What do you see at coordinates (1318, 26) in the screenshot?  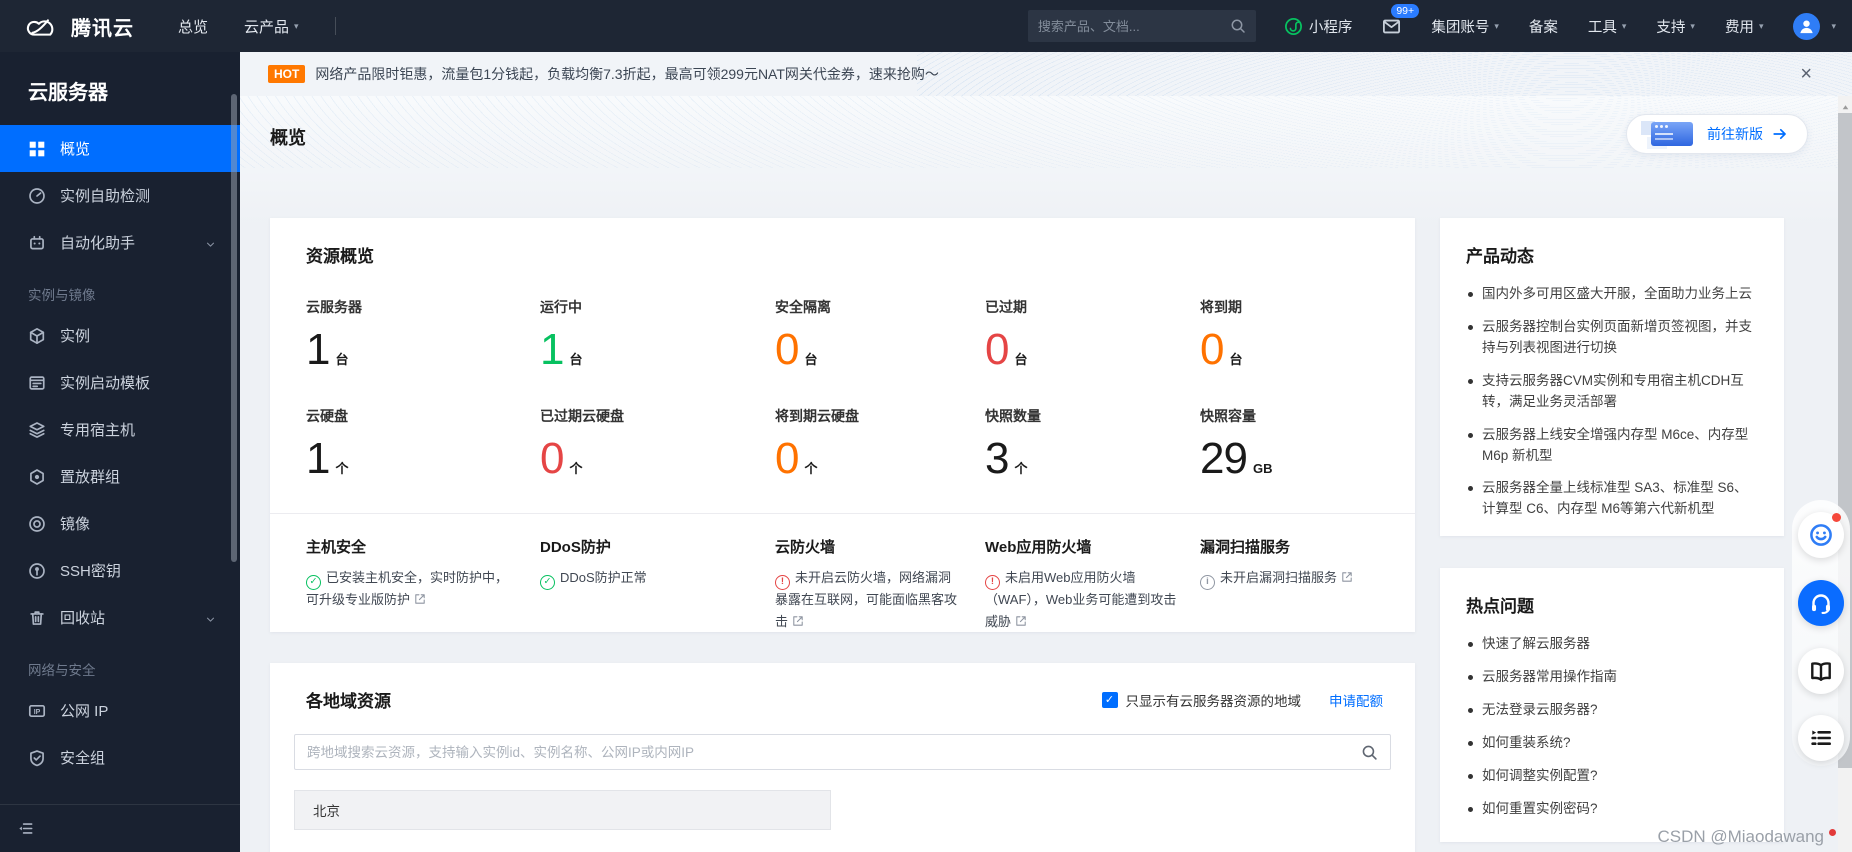 I see `miniprogram-link: 小程序` at bounding box center [1318, 26].